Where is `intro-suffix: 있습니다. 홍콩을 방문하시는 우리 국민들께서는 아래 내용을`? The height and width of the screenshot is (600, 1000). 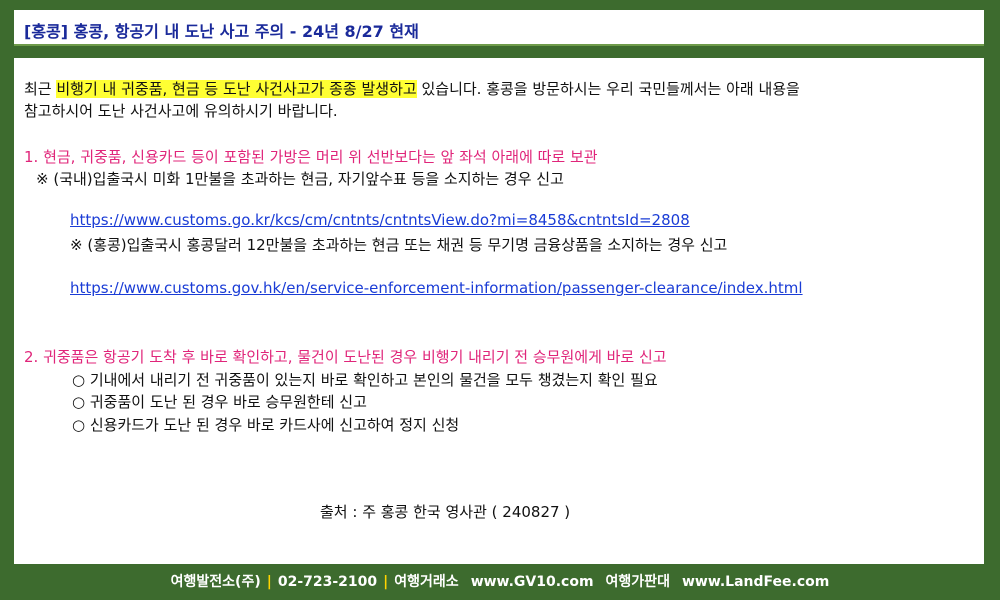 intro-suffix: 있습니다. 홍콩을 방문하시는 우리 국민들께서는 아래 내용을 is located at coordinates (608, 89).